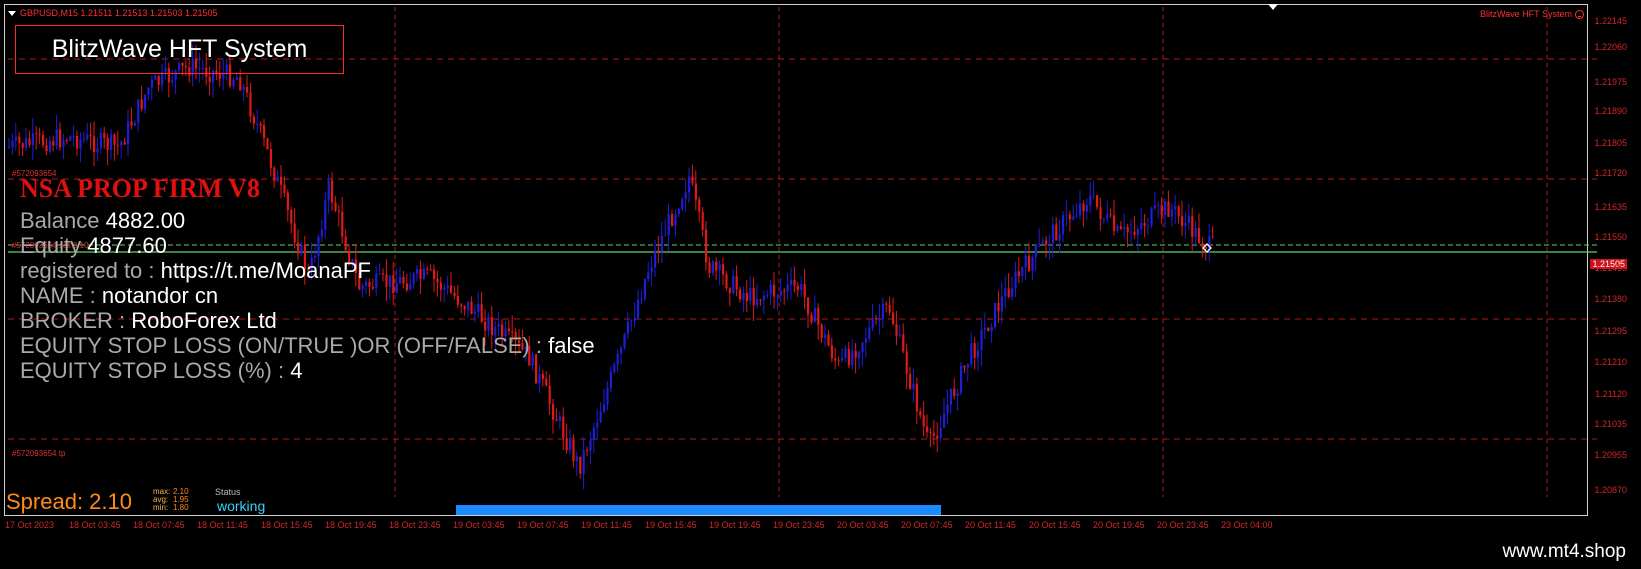  Describe the element at coordinates (265, 270) in the screenshot. I see `registered-value: https://t.me/MoanaPF` at that location.